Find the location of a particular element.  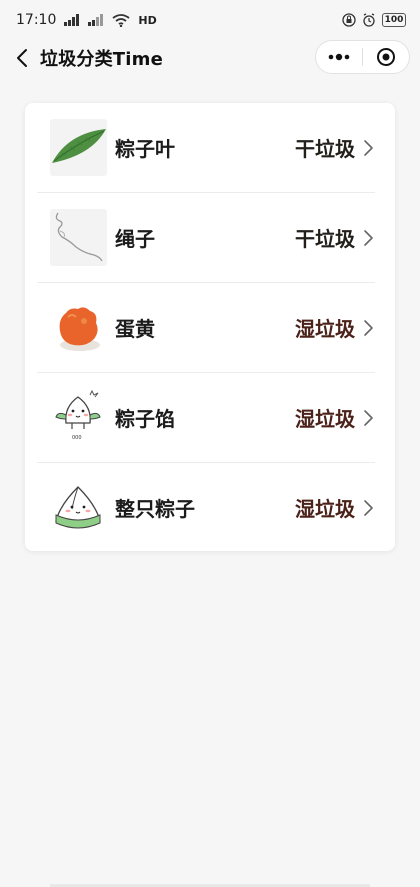

list-item: 蛋黄 湿垃圾 is located at coordinates (210, 328).